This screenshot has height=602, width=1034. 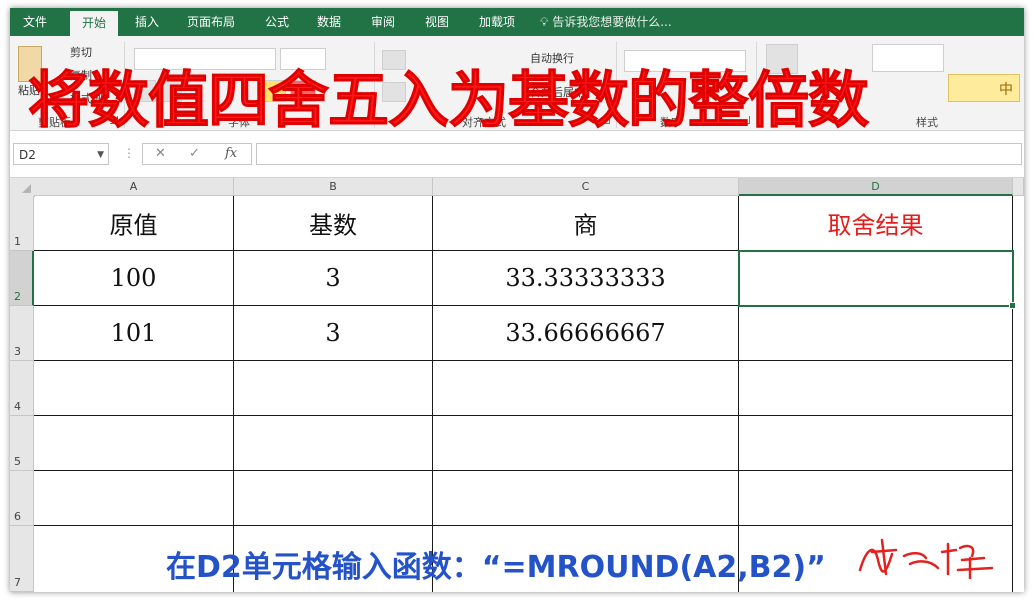 I want to click on active-cell-selection, so click(x=877, y=279).